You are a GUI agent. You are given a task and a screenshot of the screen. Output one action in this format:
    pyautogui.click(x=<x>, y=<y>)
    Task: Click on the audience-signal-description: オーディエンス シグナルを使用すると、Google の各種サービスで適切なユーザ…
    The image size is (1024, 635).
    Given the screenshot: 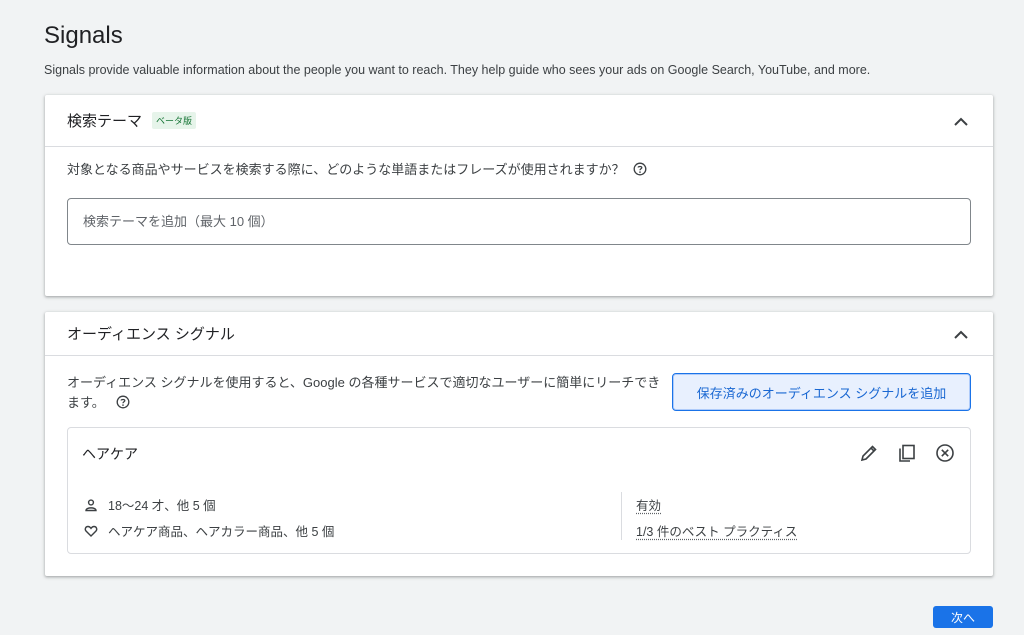 What is the action you would take?
    pyautogui.click(x=367, y=393)
    